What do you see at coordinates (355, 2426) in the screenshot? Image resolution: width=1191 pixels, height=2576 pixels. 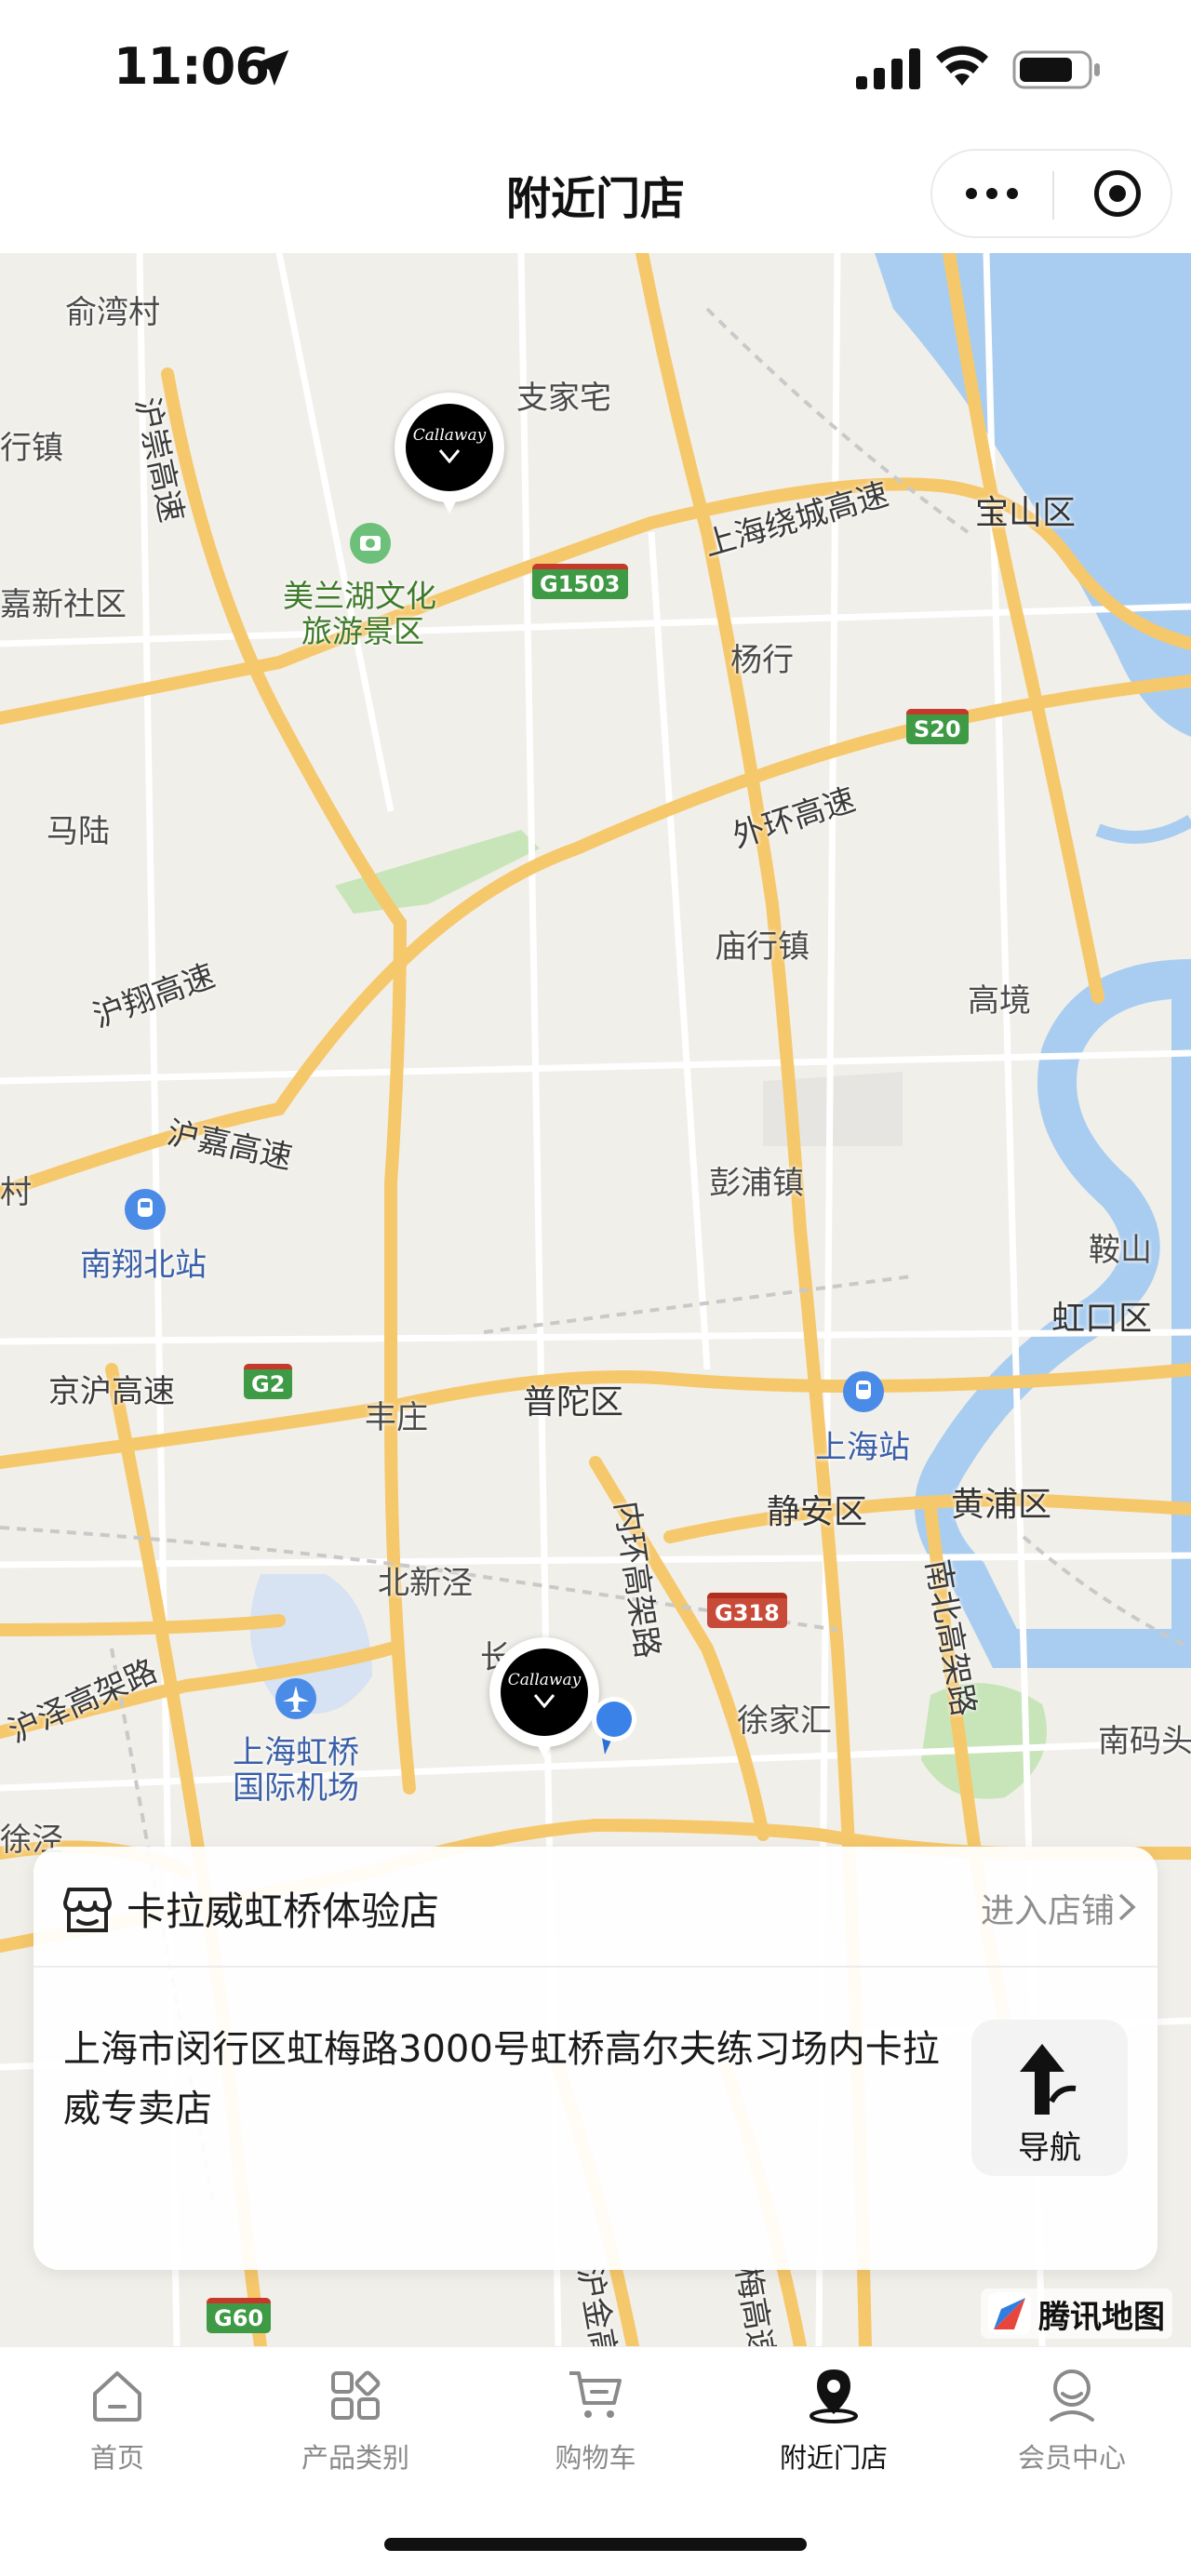 I see `tab-categories: 产品类别` at bounding box center [355, 2426].